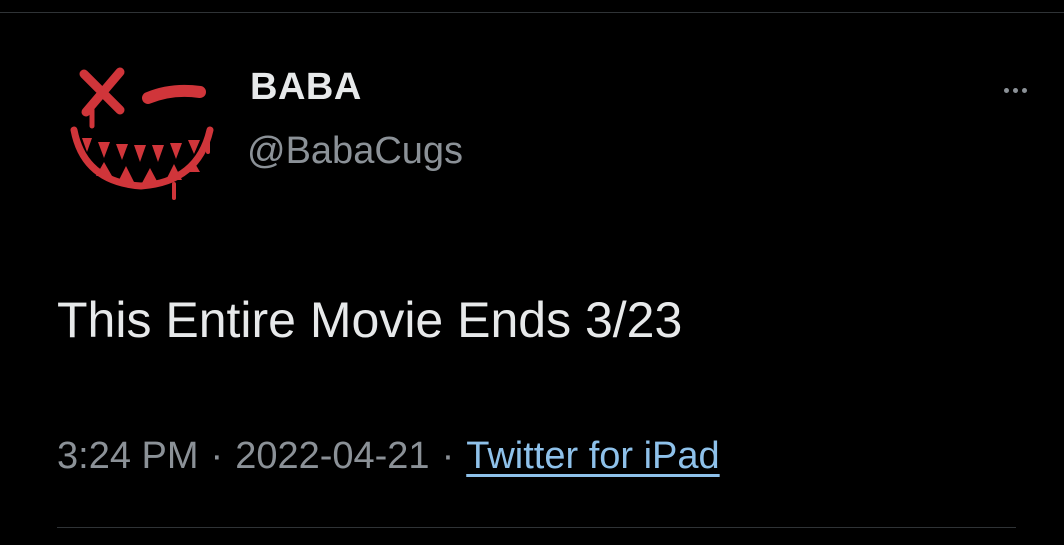  Describe the element at coordinates (1006, 90) in the screenshot. I see `more-options-icon` at that location.